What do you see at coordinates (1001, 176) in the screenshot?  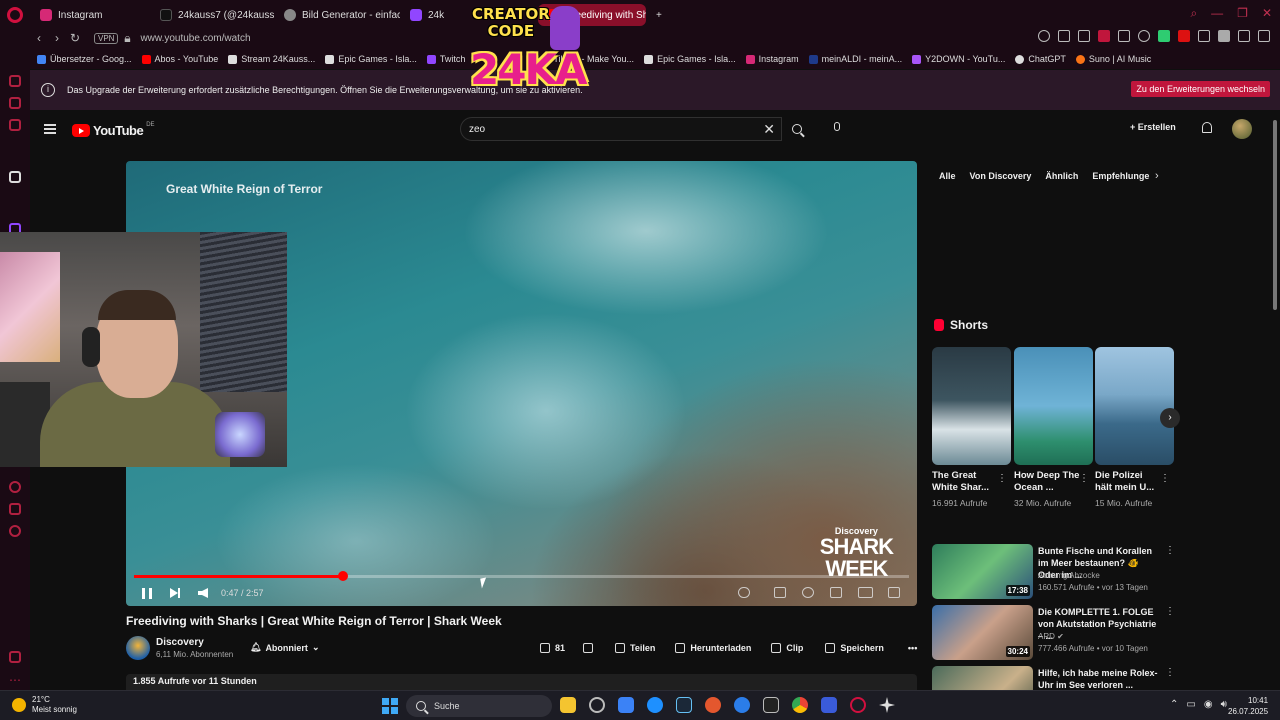 I see `chip-from-discovery: Von Discovery` at bounding box center [1001, 176].